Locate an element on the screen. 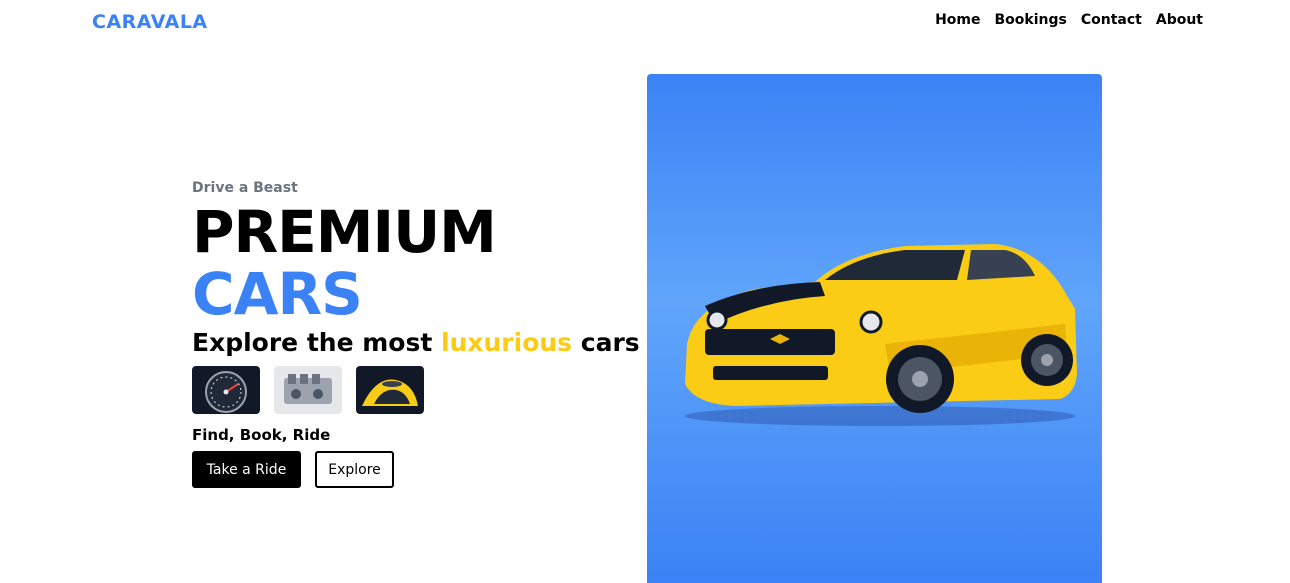  hero-headline-cars: CARS is located at coordinates (277, 294).